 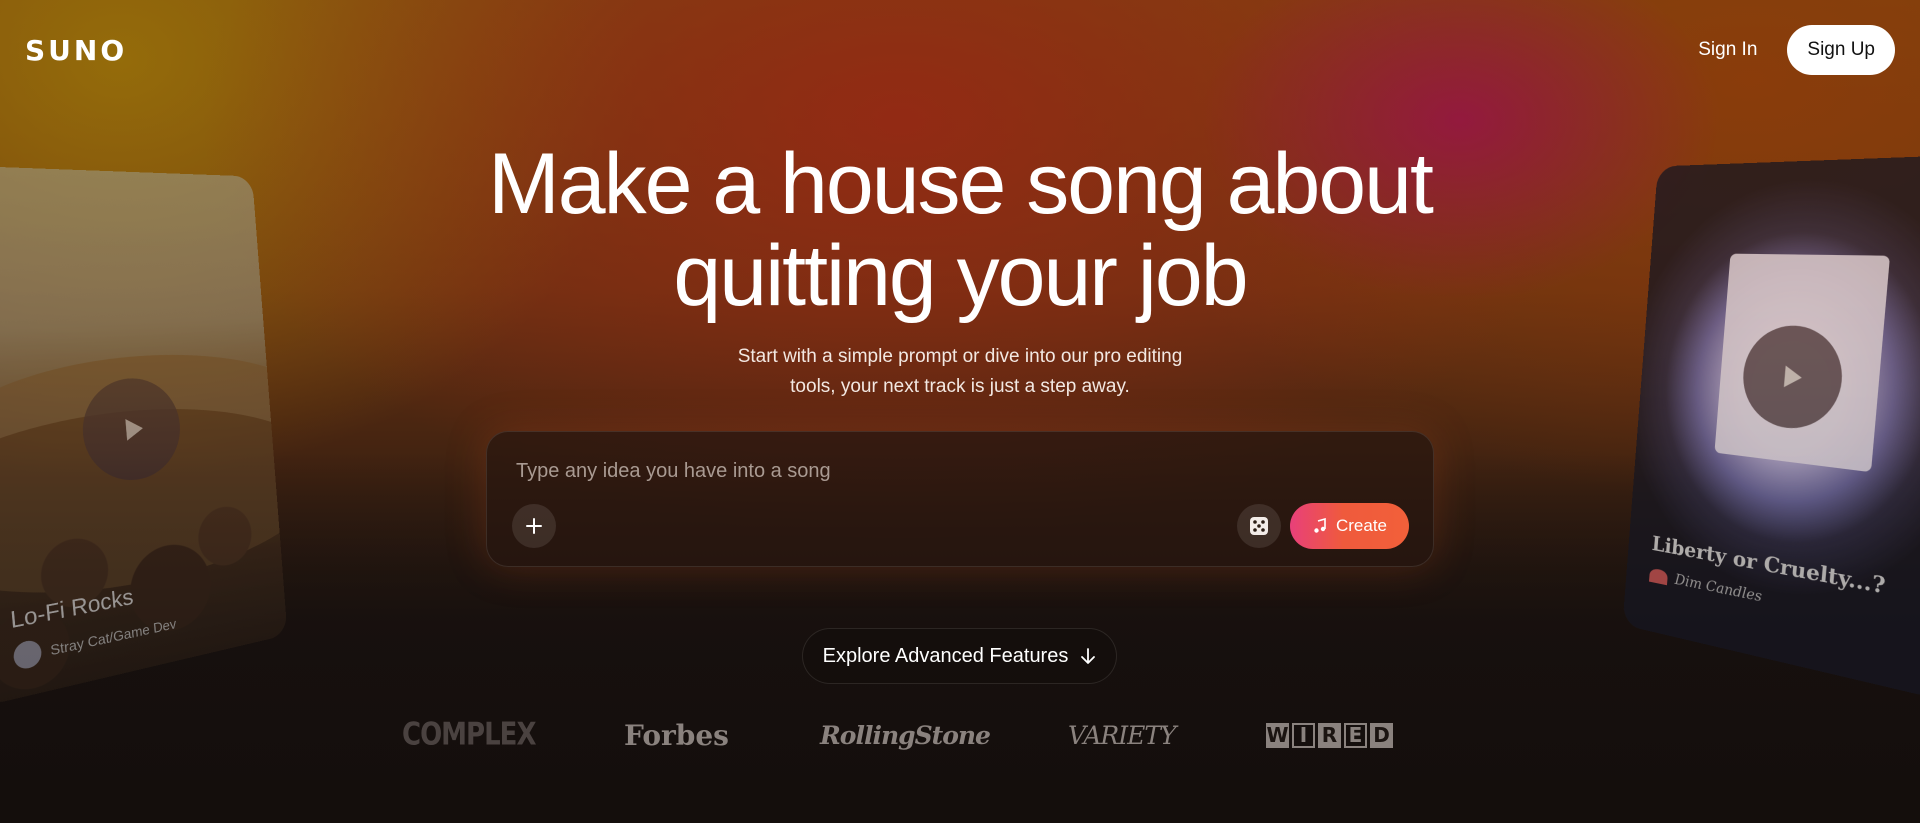 I want to click on wired-letter: I, so click(x=1303, y=735).